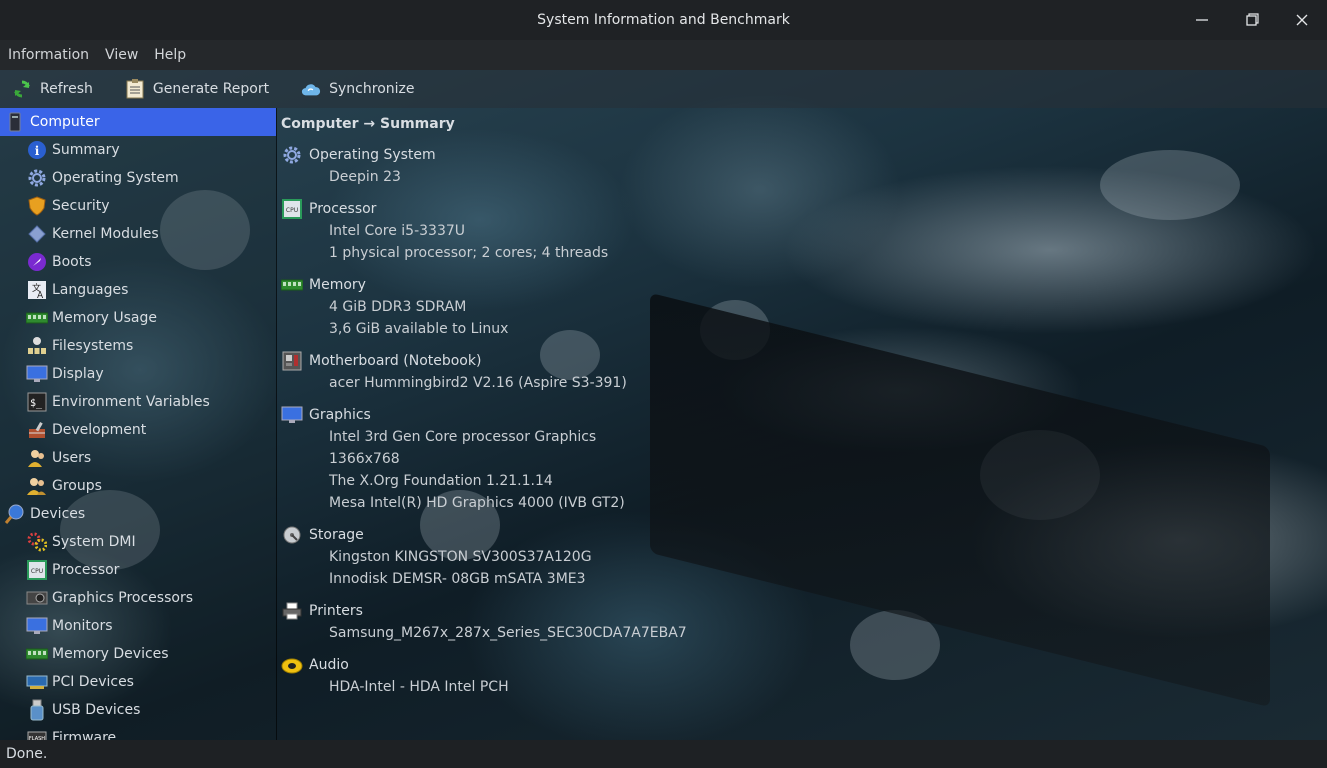 The height and width of the screenshot is (768, 1327). Describe the element at coordinates (337, 285) in the screenshot. I see `section-title: Memory` at that location.